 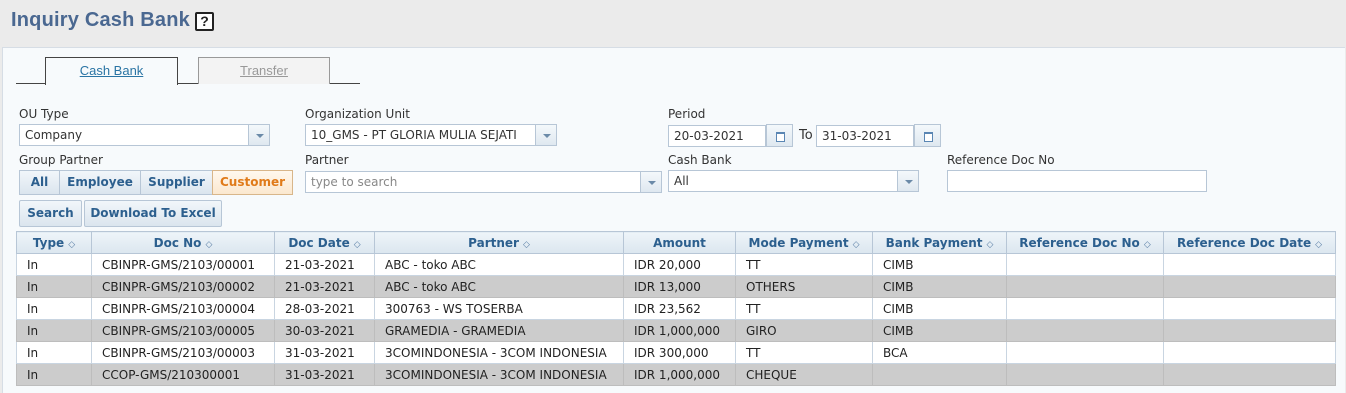 I want to click on group-partner-label: Group Partner, so click(x=61, y=160).